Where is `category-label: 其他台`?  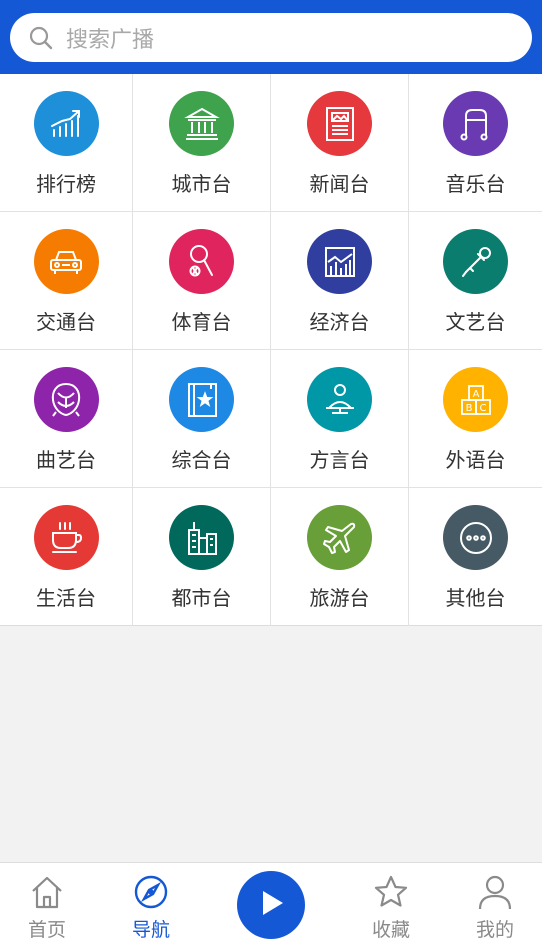 category-label: 其他台 is located at coordinates (475, 598).